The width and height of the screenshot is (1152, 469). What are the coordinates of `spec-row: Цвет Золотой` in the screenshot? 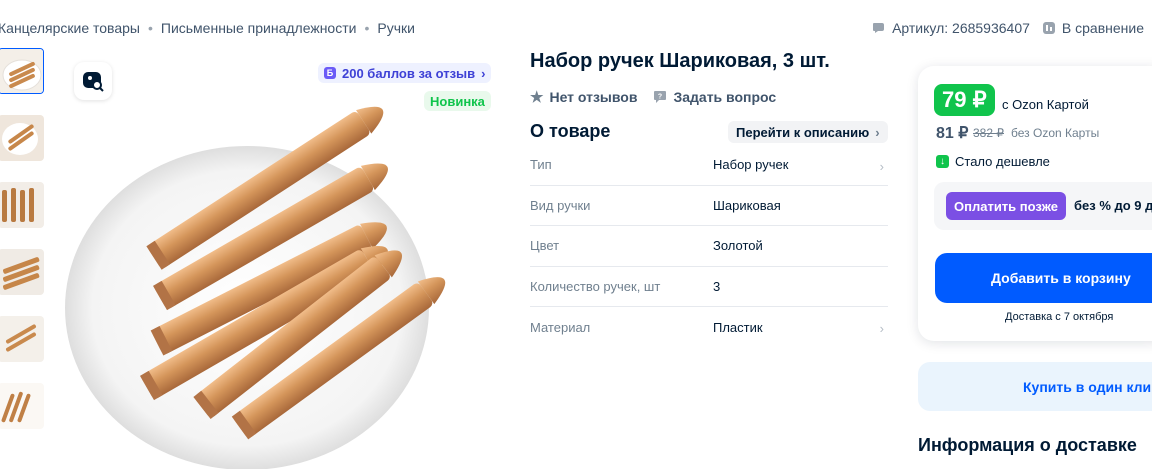 It's located at (709, 246).